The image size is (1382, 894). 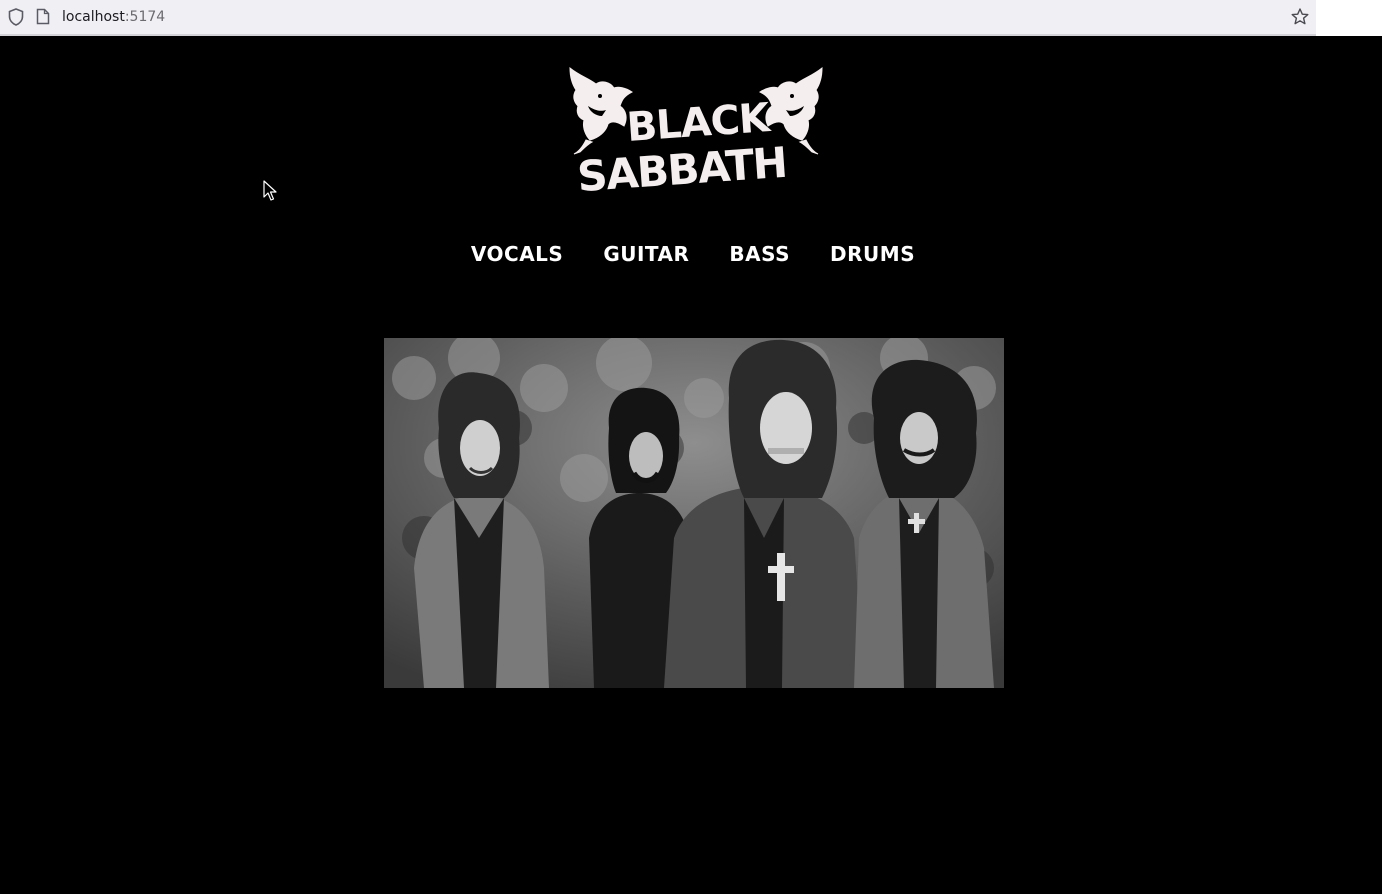 I want to click on nav-vocals: VOCALS, so click(x=517, y=254).